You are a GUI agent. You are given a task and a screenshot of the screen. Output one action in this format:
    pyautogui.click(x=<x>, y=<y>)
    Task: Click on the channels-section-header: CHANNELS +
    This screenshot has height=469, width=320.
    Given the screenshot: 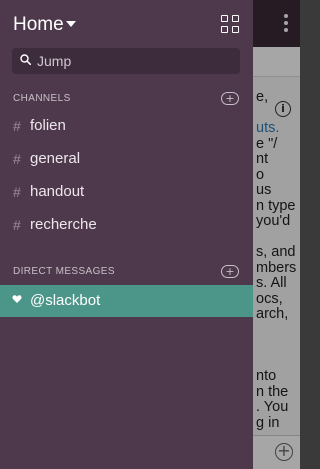 What is the action you would take?
    pyautogui.click(x=126, y=100)
    